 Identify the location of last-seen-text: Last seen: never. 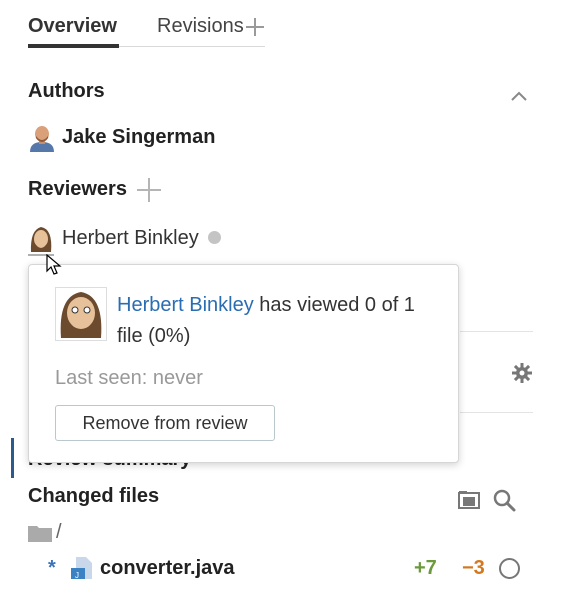
(129, 378).